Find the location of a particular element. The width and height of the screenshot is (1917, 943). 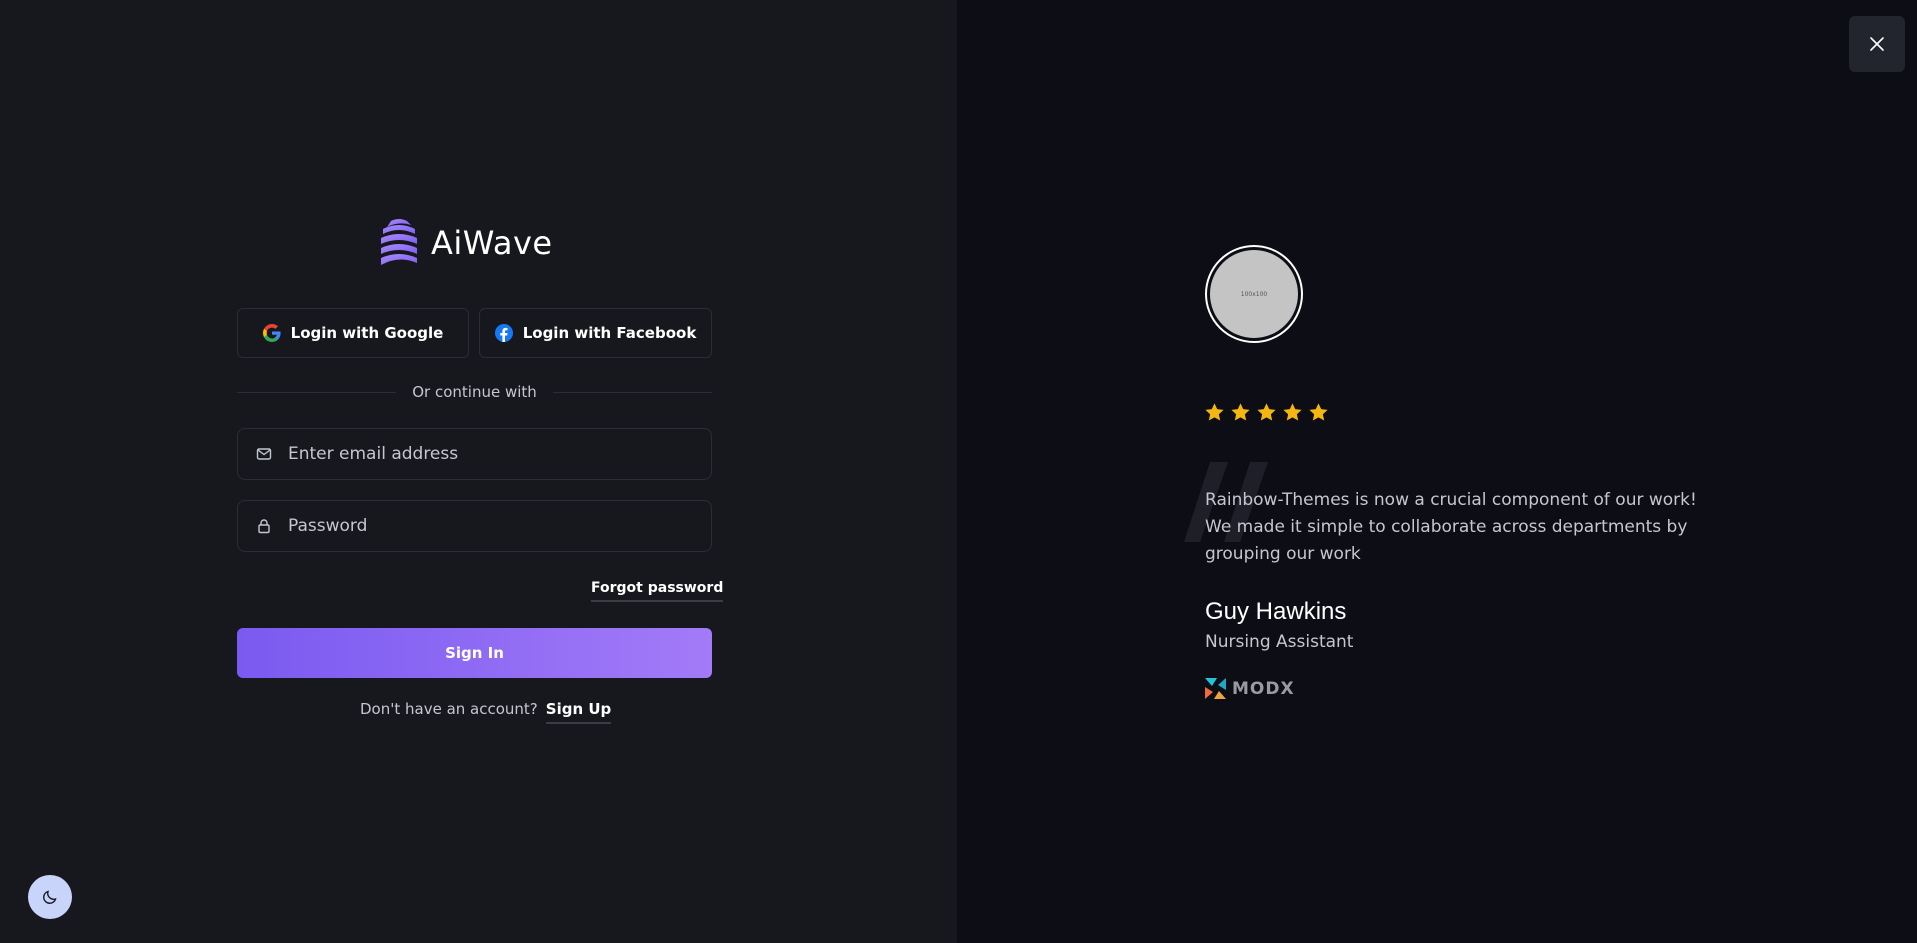

star-rating is located at coordinates (1266, 412).